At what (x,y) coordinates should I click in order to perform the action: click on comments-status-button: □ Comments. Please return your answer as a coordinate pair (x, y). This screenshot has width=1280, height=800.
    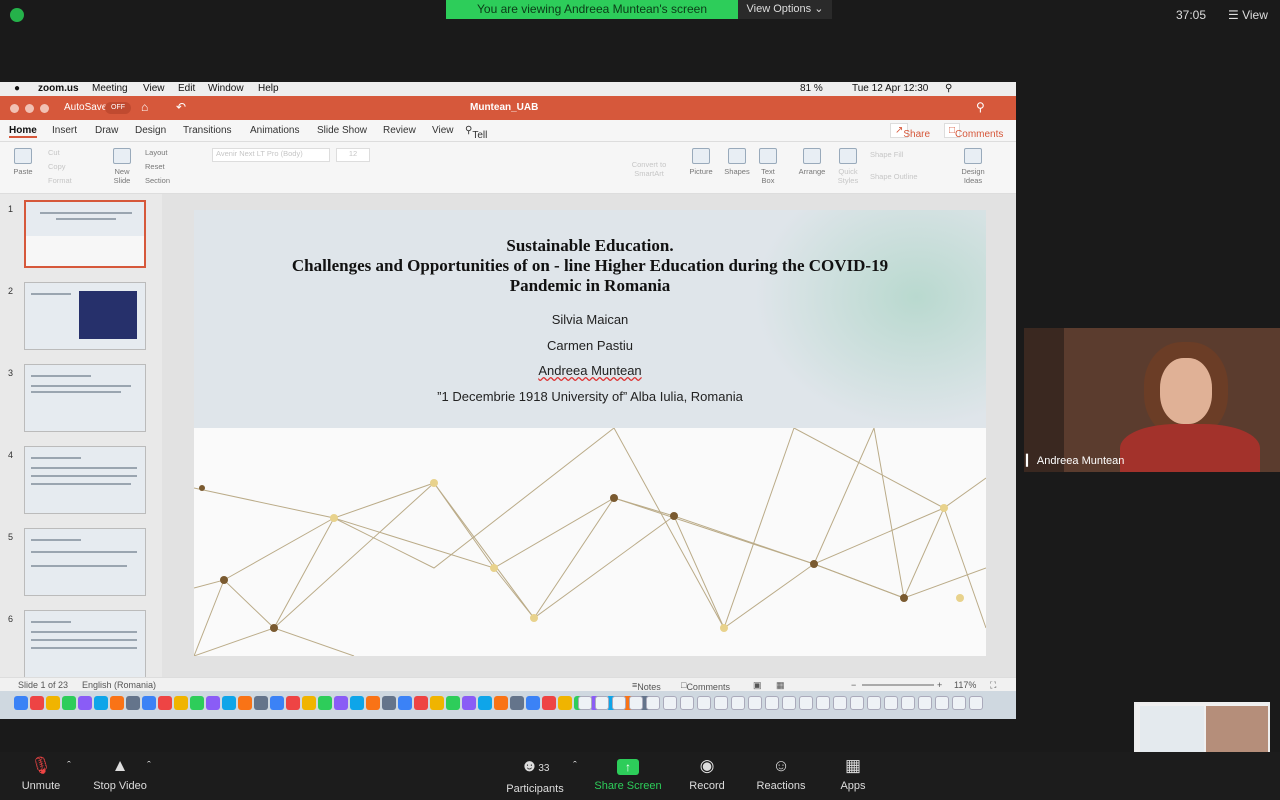
    Looking at the image, I should click on (705, 686).